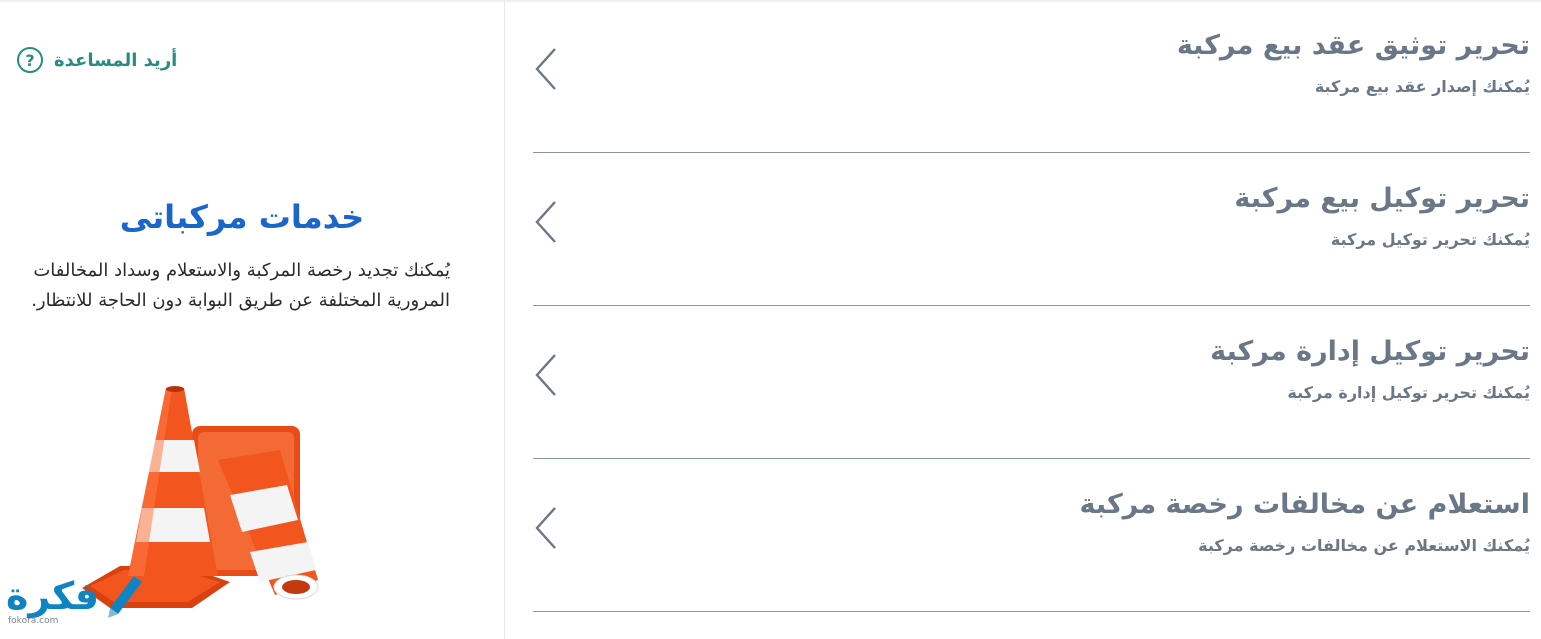 The width and height of the screenshot is (1541, 639). I want to click on brand-domain: fokora.com, so click(33, 621).